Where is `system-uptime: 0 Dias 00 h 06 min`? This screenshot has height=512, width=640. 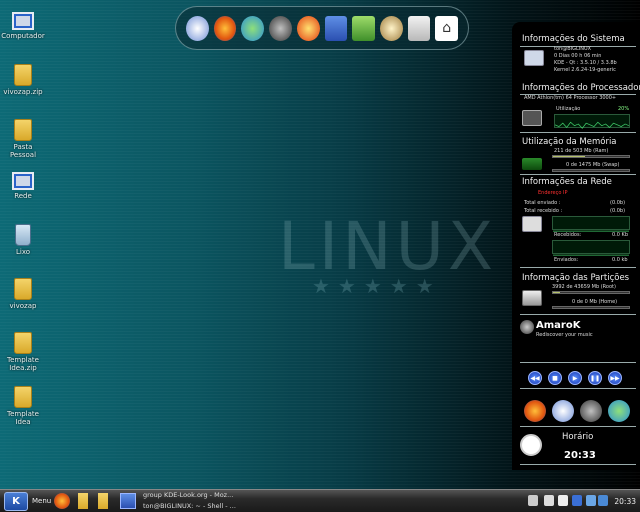 system-uptime: 0 Dias 00 h 06 min is located at coordinates (578, 56).